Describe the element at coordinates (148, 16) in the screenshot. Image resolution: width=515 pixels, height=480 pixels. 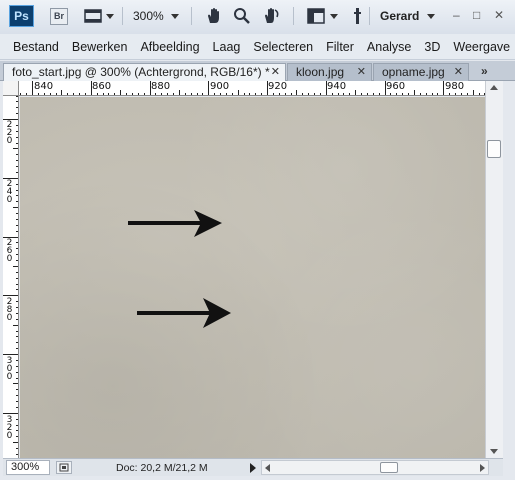
I see `zoom-level-menu: 300%` at that location.